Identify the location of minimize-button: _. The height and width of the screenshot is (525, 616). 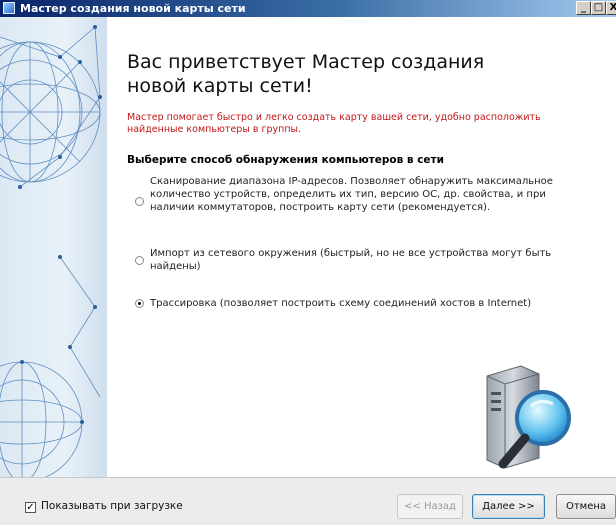
(583, 8).